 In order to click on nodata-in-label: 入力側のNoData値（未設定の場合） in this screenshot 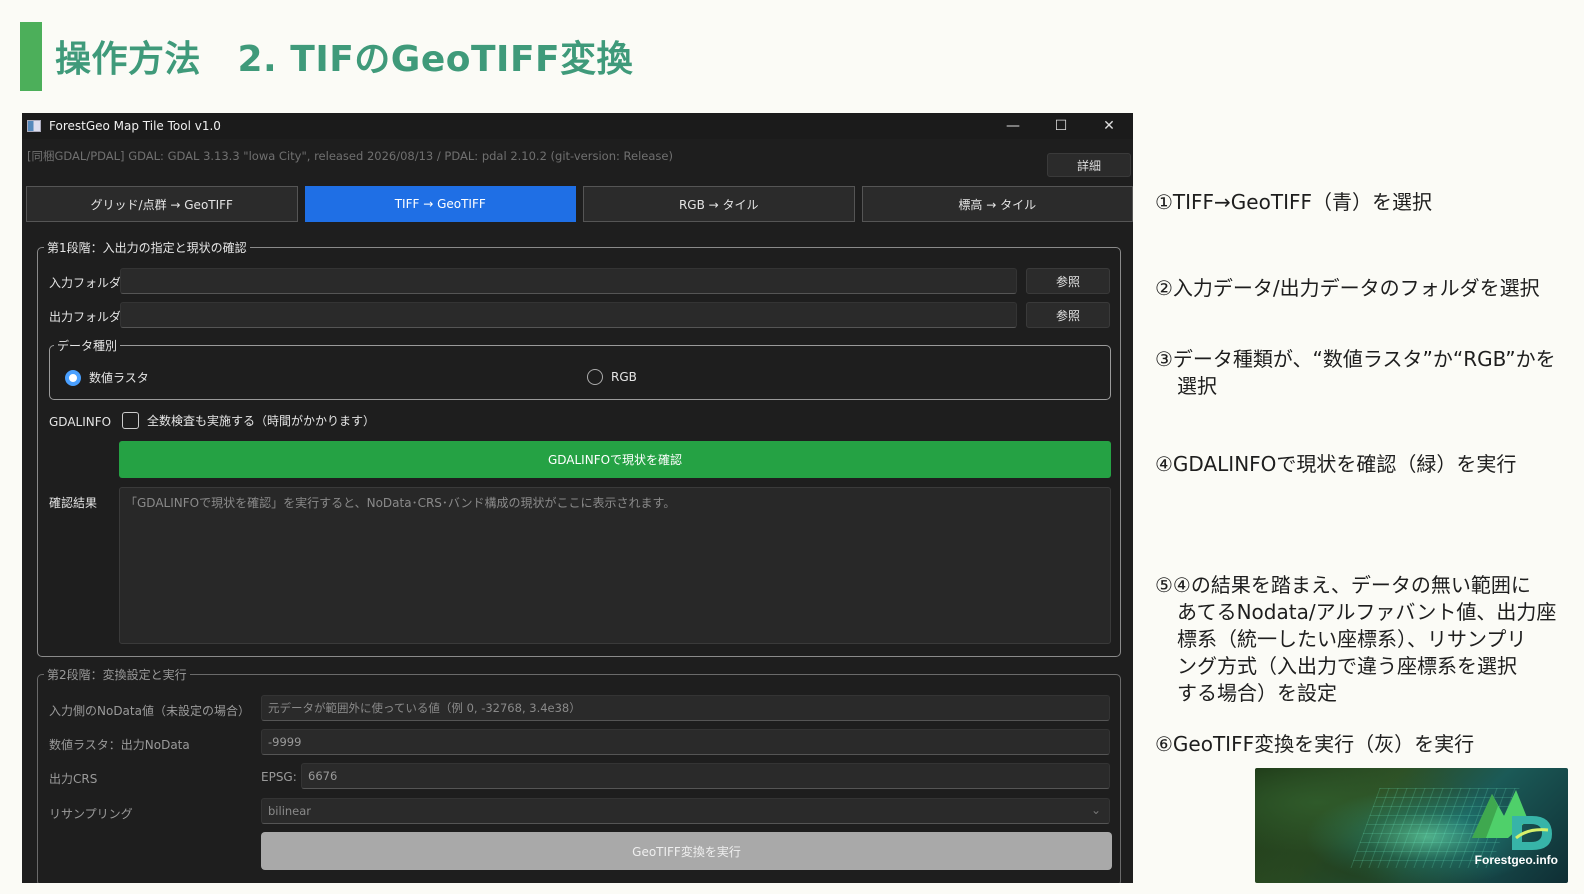, I will do `click(149, 711)`.